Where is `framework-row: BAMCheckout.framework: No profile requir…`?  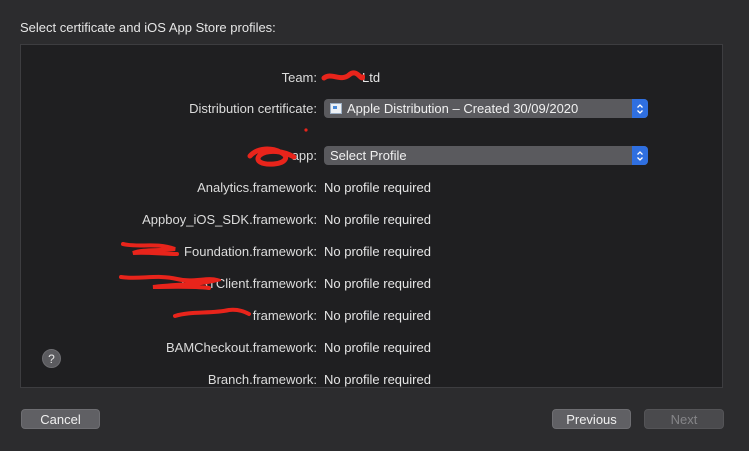
framework-row: BAMCheckout.framework: No profile requir… is located at coordinates (371, 347).